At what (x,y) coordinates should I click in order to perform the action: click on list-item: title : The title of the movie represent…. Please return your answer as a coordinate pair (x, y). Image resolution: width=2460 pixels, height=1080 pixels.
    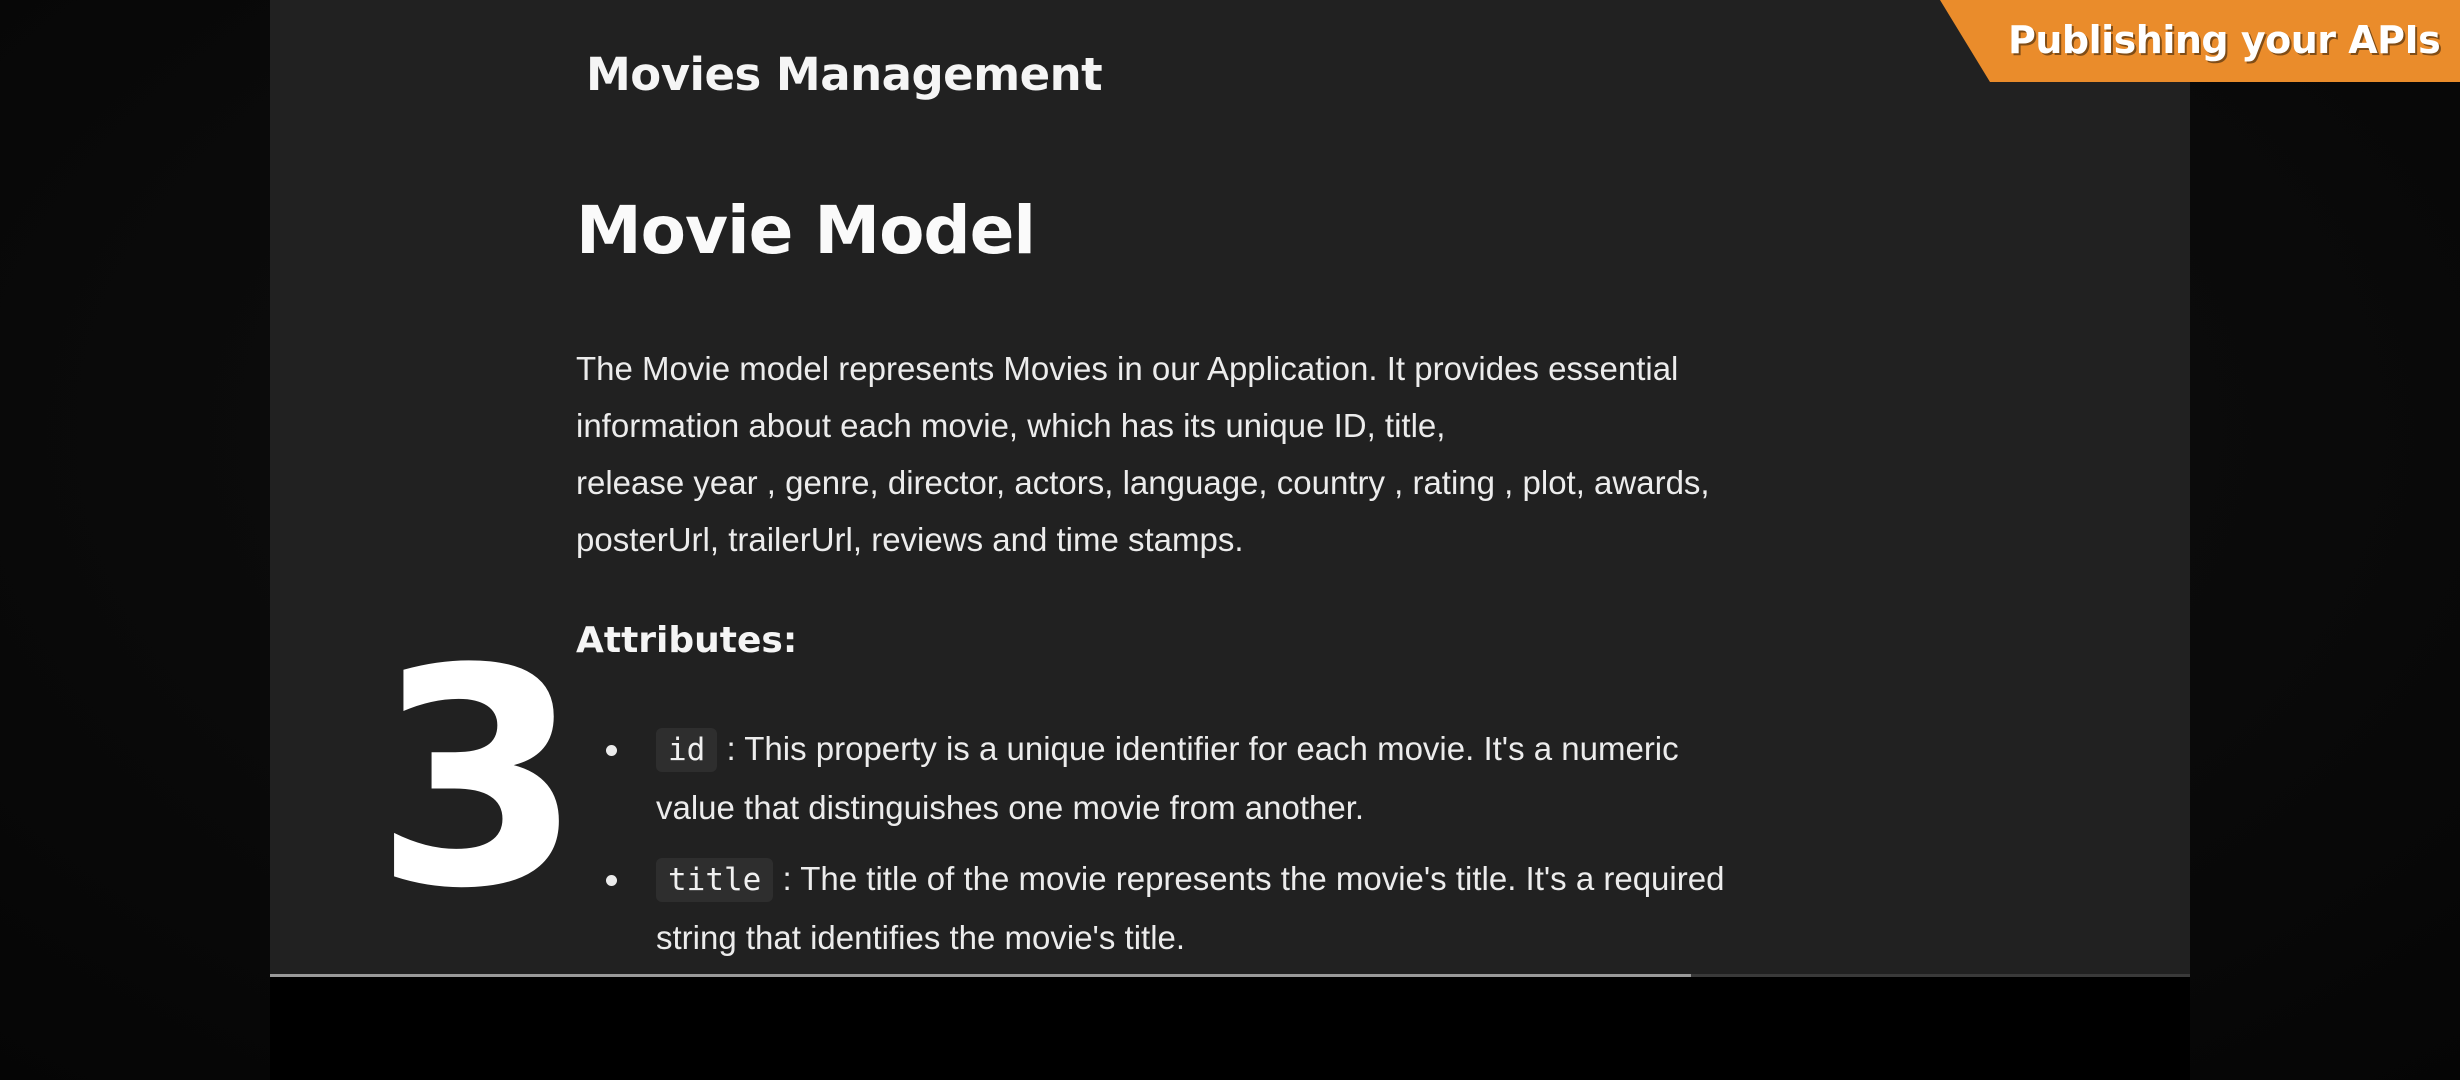
    Looking at the image, I should click on (1256, 908).